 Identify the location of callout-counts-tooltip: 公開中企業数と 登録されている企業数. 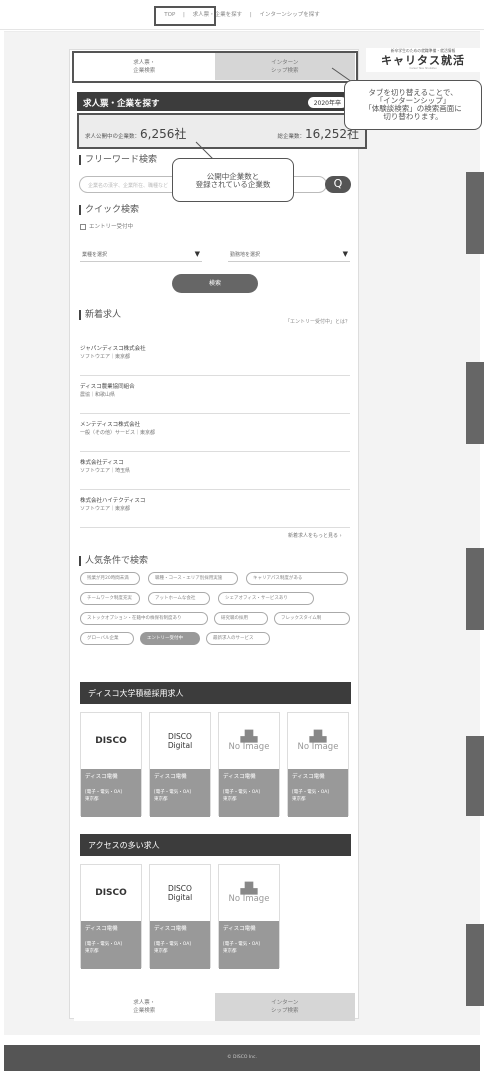
(233, 180).